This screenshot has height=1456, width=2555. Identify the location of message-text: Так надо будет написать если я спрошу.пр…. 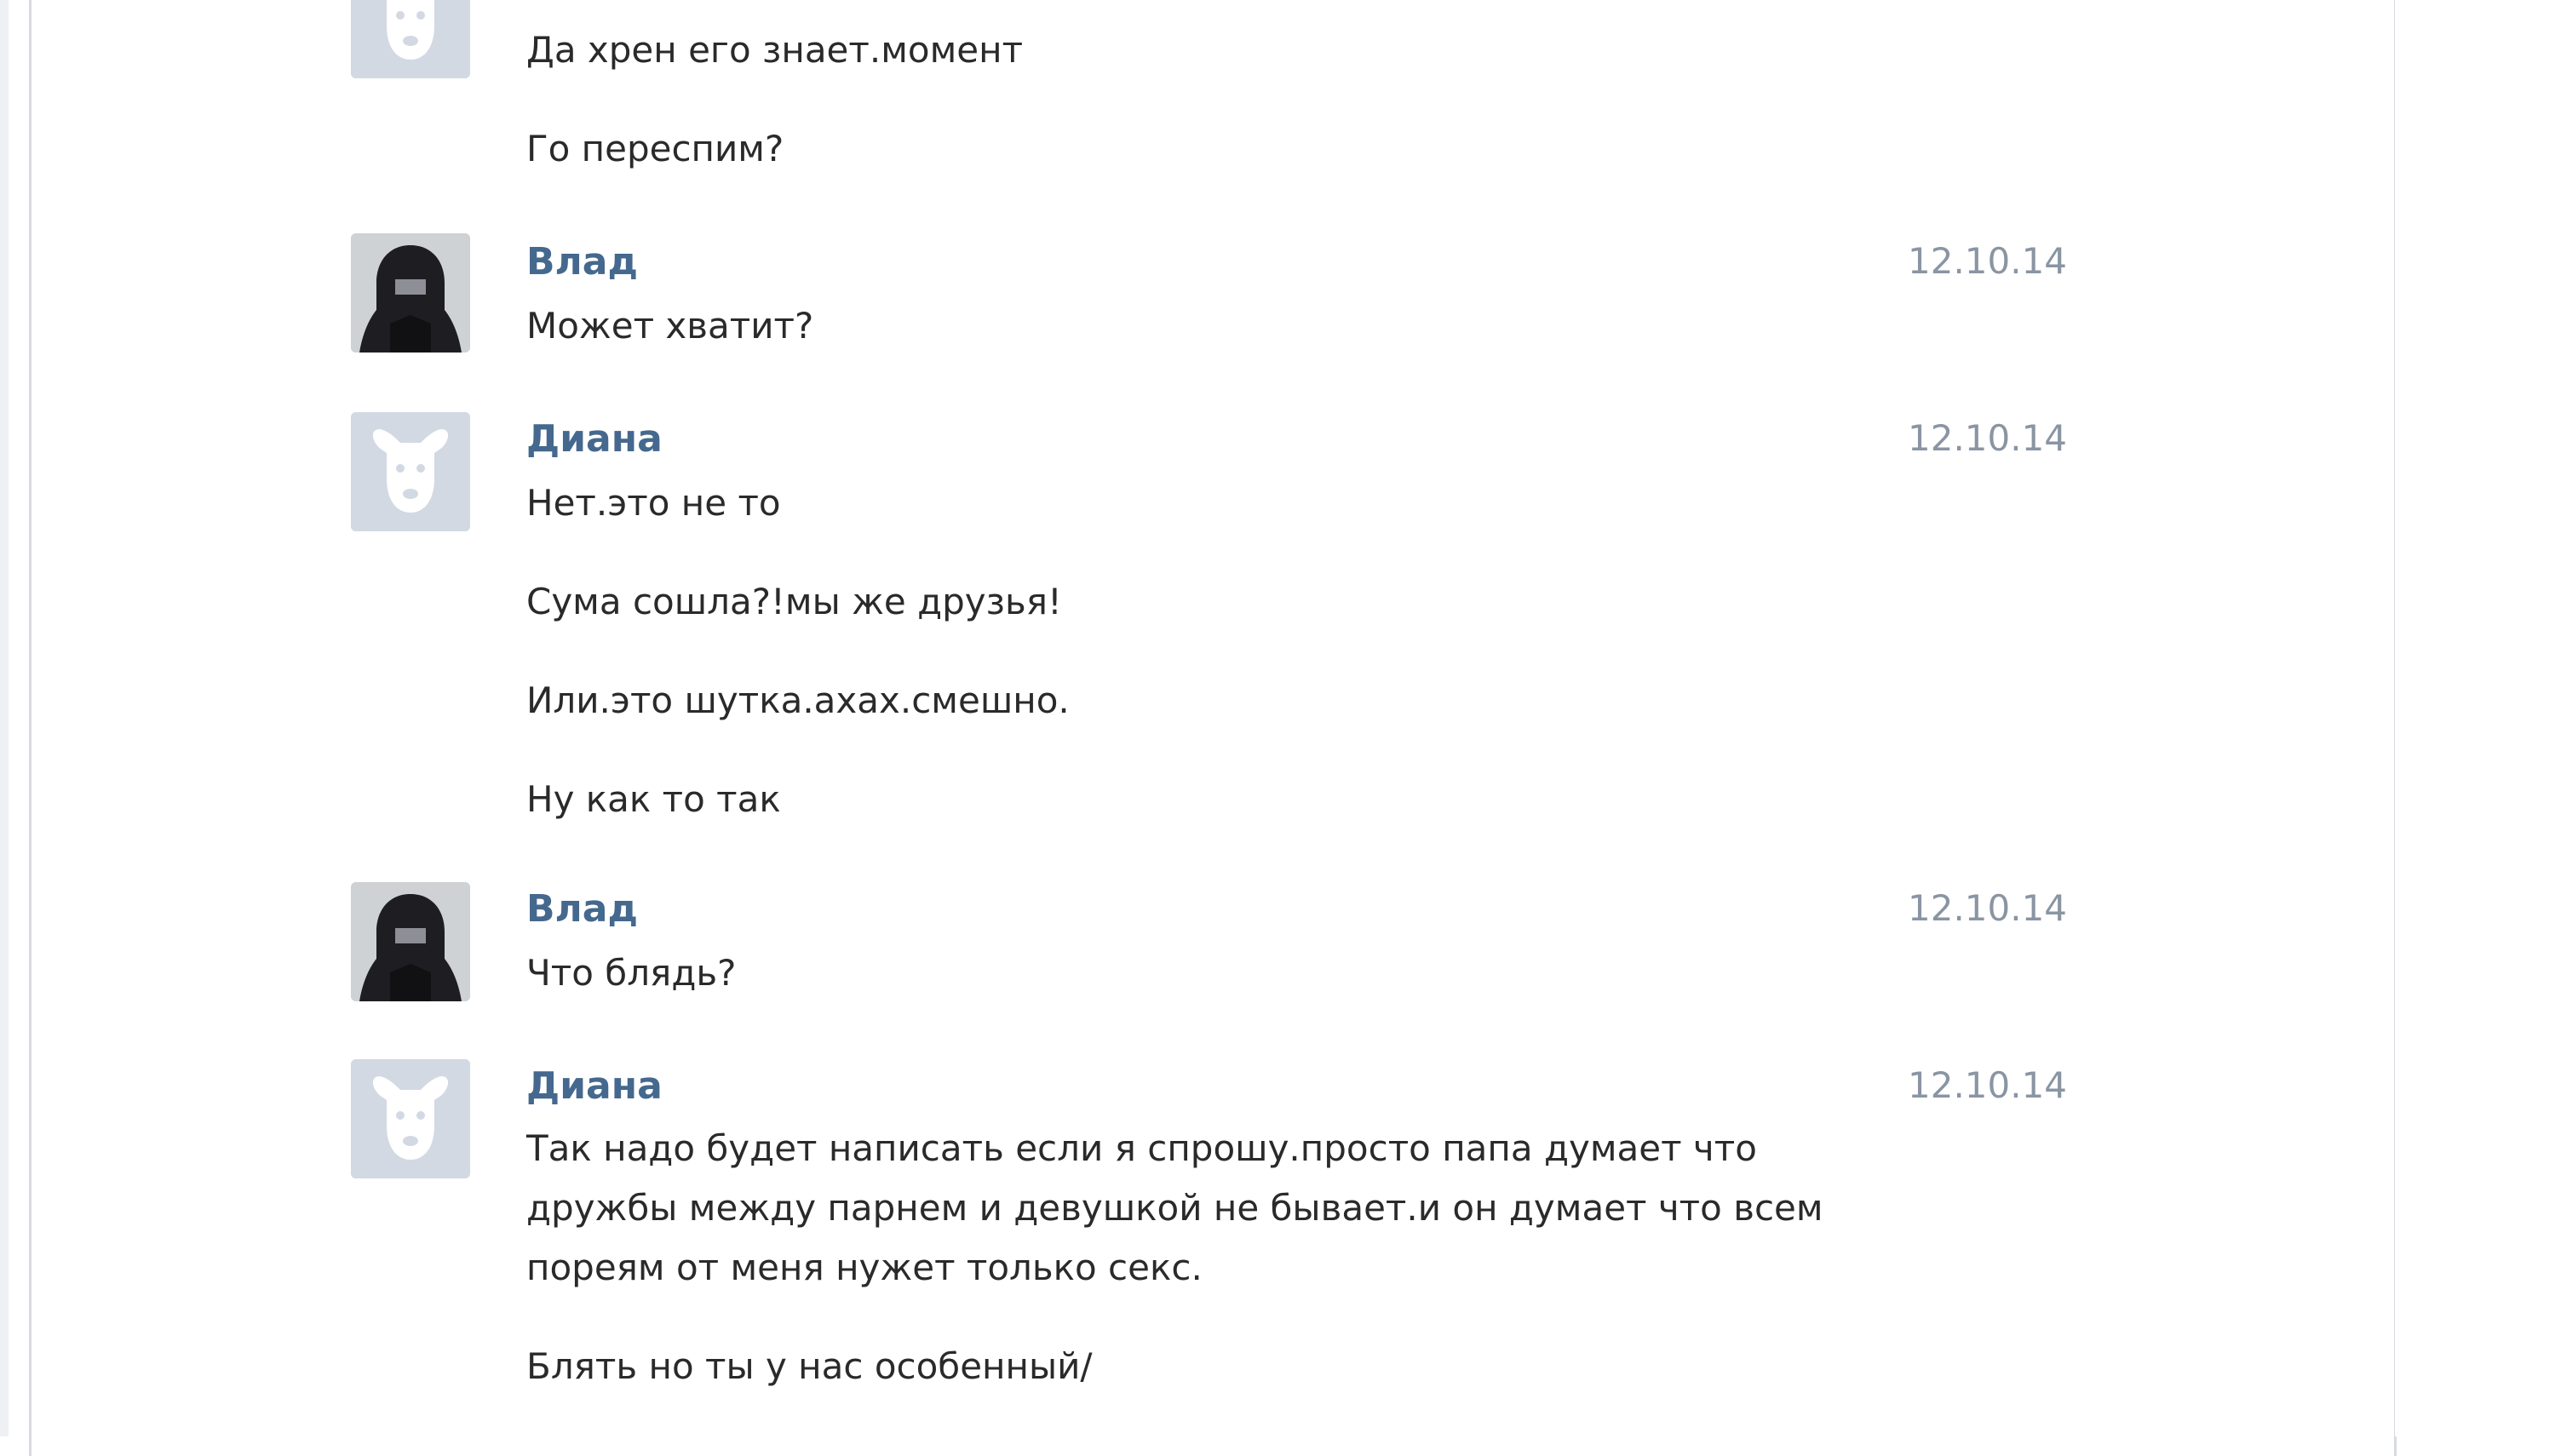
(1174, 1208).